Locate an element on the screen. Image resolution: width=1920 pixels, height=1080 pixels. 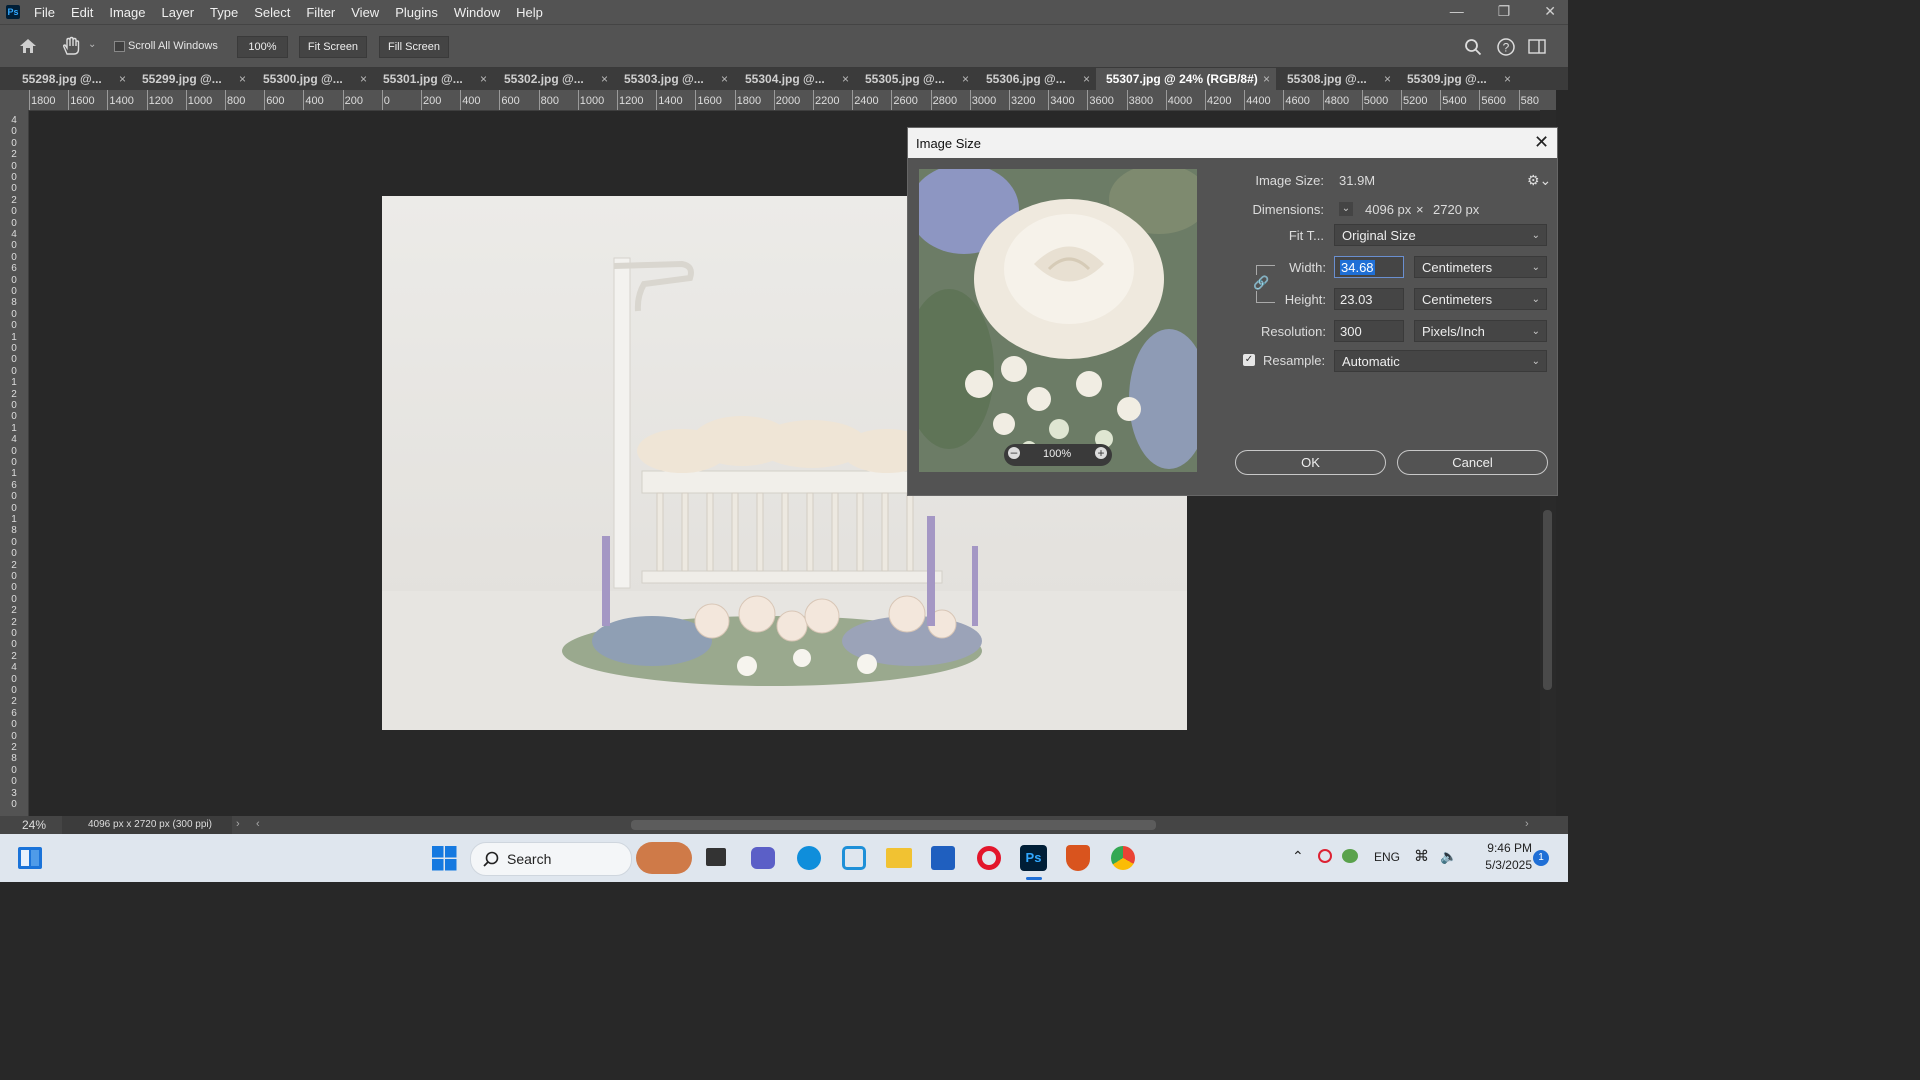
home-icon is located at coordinates (28, 46).